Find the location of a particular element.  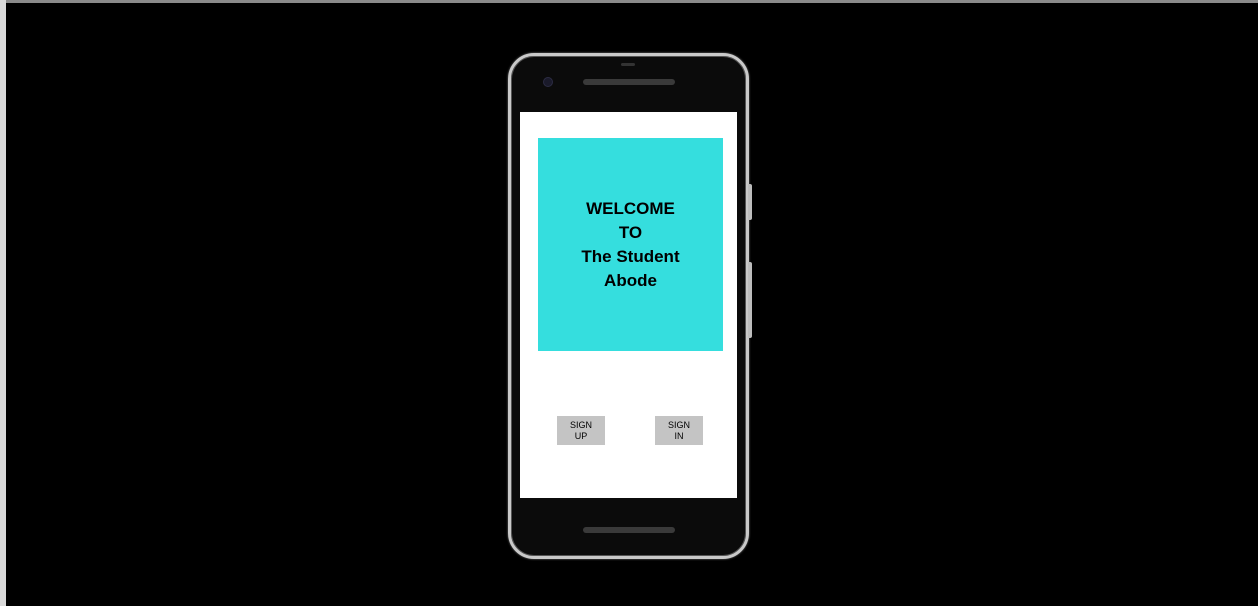

top-speaker-grille is located at coordinates (629, 82).